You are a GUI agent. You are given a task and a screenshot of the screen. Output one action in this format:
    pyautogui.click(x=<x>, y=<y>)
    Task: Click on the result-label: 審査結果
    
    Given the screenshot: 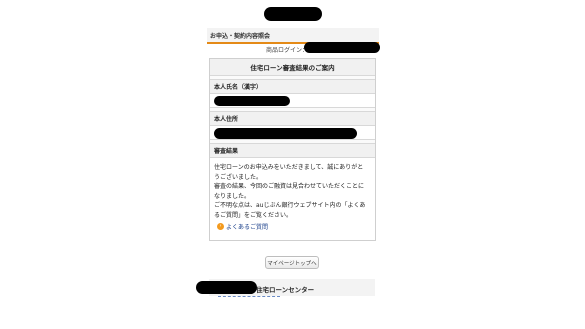 What is the action you would take?
    pyautogui.click(x=292, y=151)
    